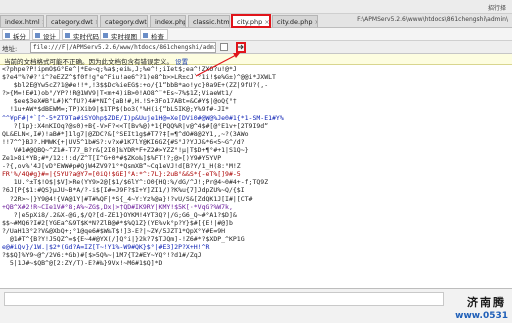  Describe the element at coordinates (10, 49) in the screenshot. I see `address-label: 地址:` at that location.